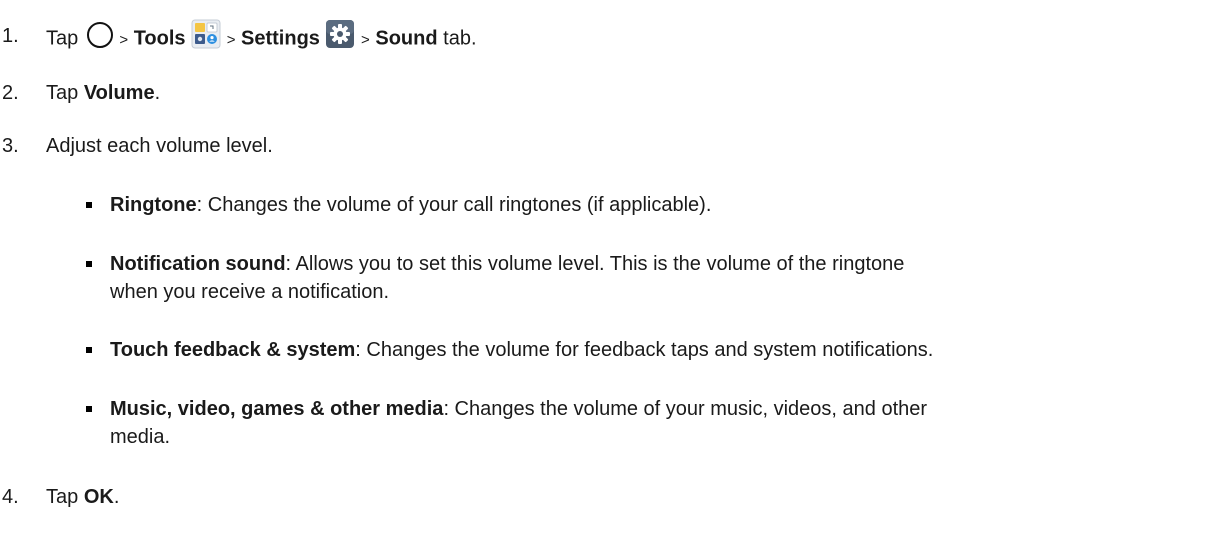  I want to click on step-1-text: Tap > Tools > Settings > Sound tab., so click(261, 36).